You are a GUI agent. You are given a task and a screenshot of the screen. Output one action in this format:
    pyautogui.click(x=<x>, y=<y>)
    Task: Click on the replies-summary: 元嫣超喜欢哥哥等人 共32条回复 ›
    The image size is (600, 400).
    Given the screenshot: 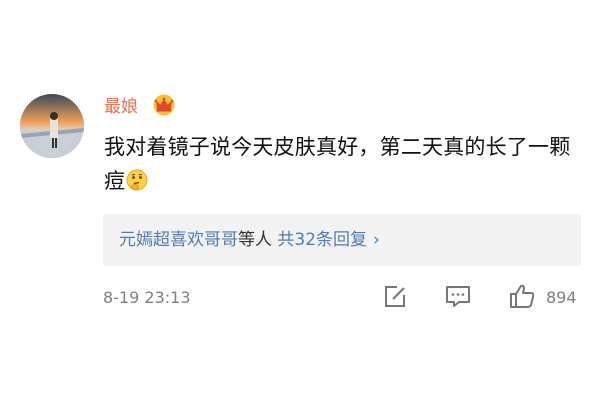 What is the action you would take?
    pyautogui.click(x=249, y=240)
    